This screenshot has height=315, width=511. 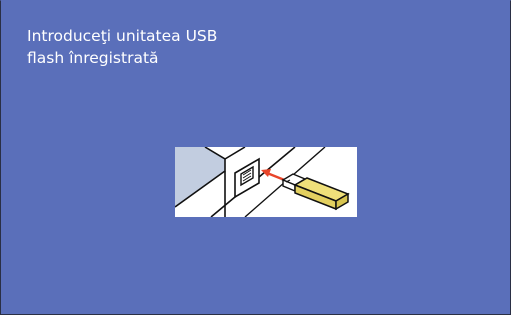 What do you see at coordinates (93, 58) in the screenshot?
I see `message-line-2: flash înregistrată` at bounding box center [93, 58].